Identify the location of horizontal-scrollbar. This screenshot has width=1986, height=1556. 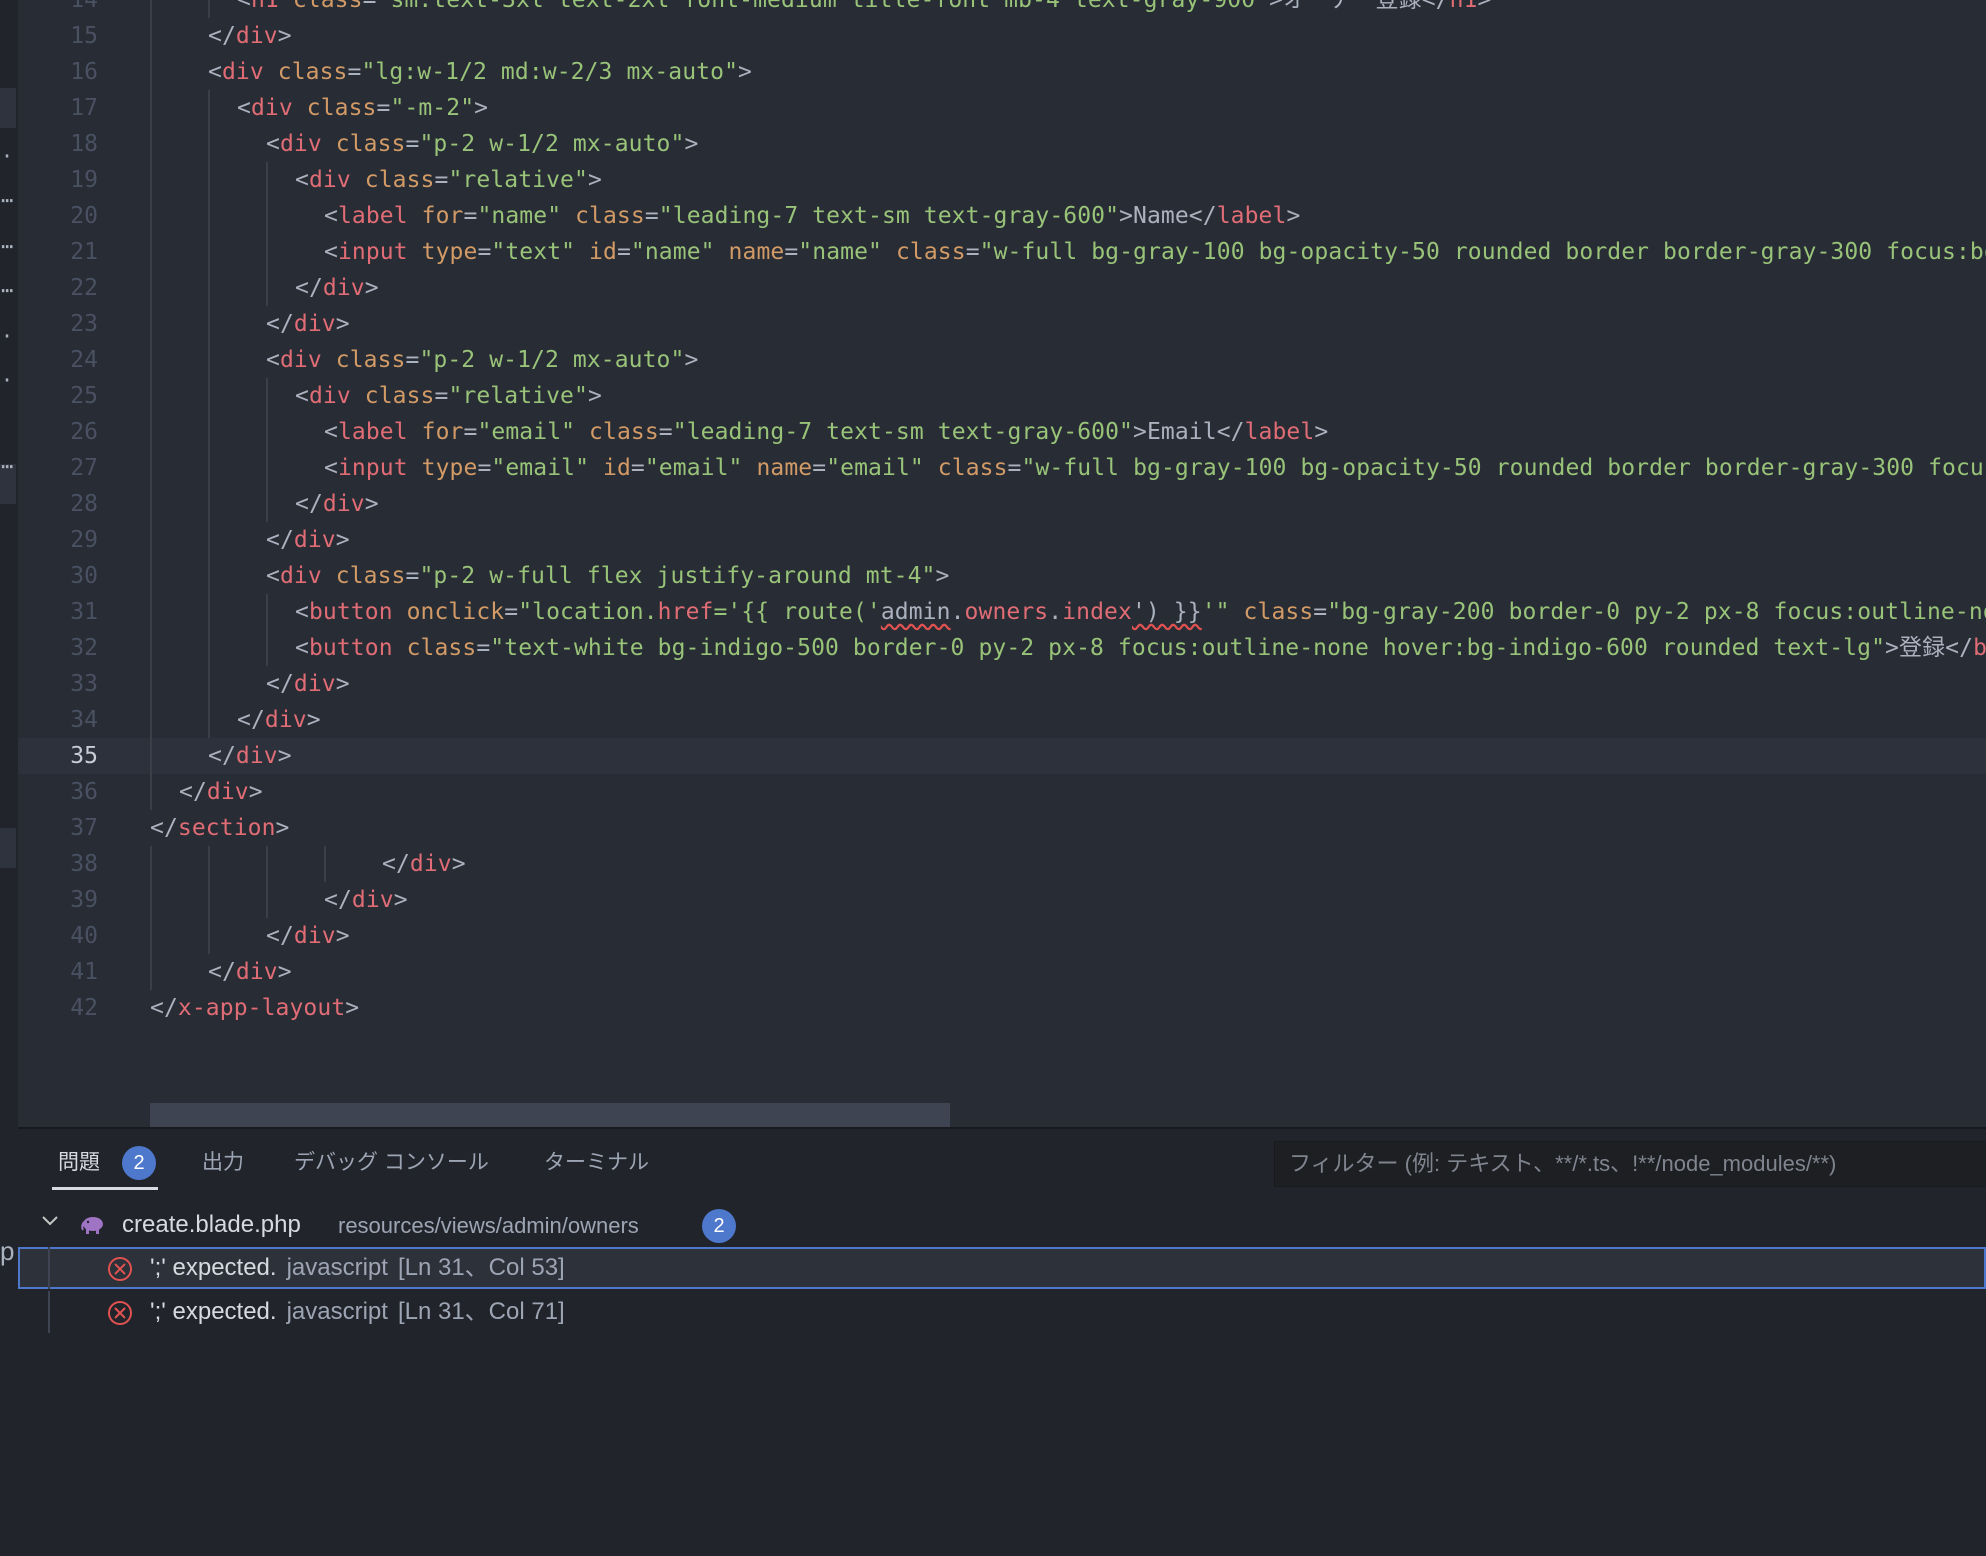
(550, 1115).